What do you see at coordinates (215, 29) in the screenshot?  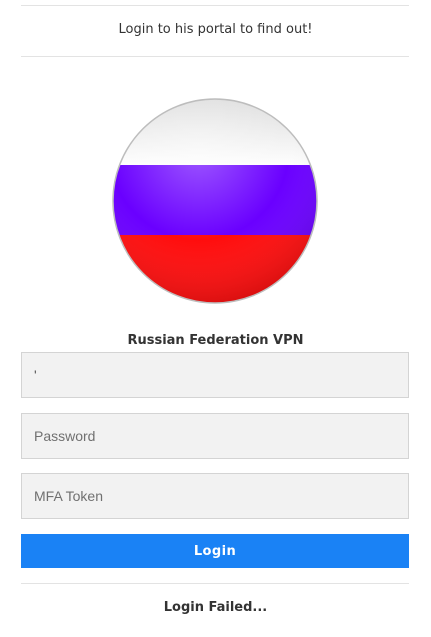 I see `intro-text: Login to his portal to find out!` at bounding box center [215, 29].